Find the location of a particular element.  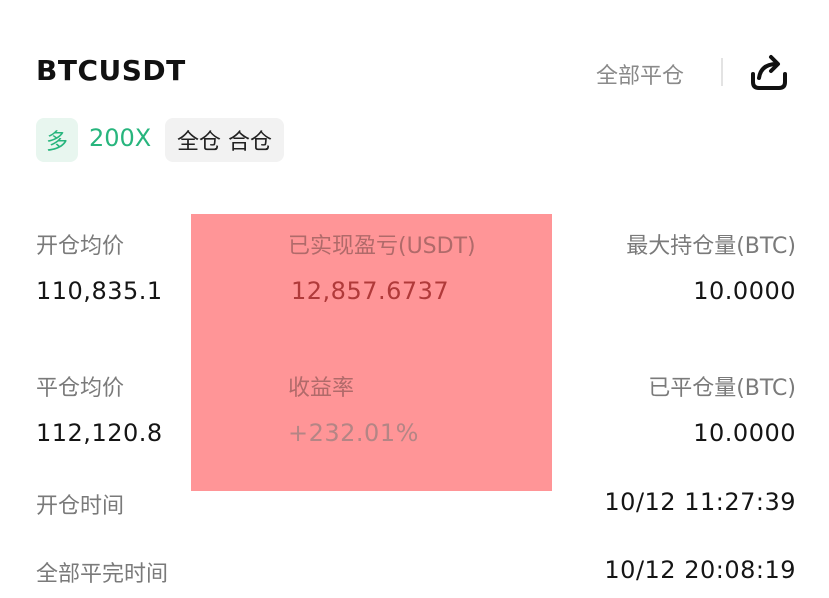

open-time-value: 10/12 11:27:39 is located at coordinates (700, 502).